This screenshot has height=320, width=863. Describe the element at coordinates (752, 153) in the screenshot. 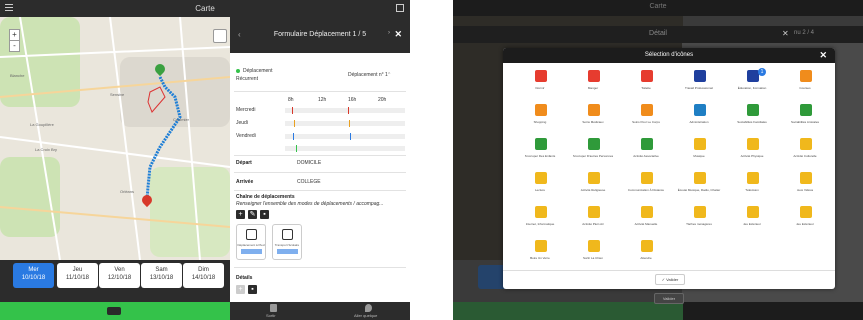

I see `icon-tile: Activité Physique` at that location.